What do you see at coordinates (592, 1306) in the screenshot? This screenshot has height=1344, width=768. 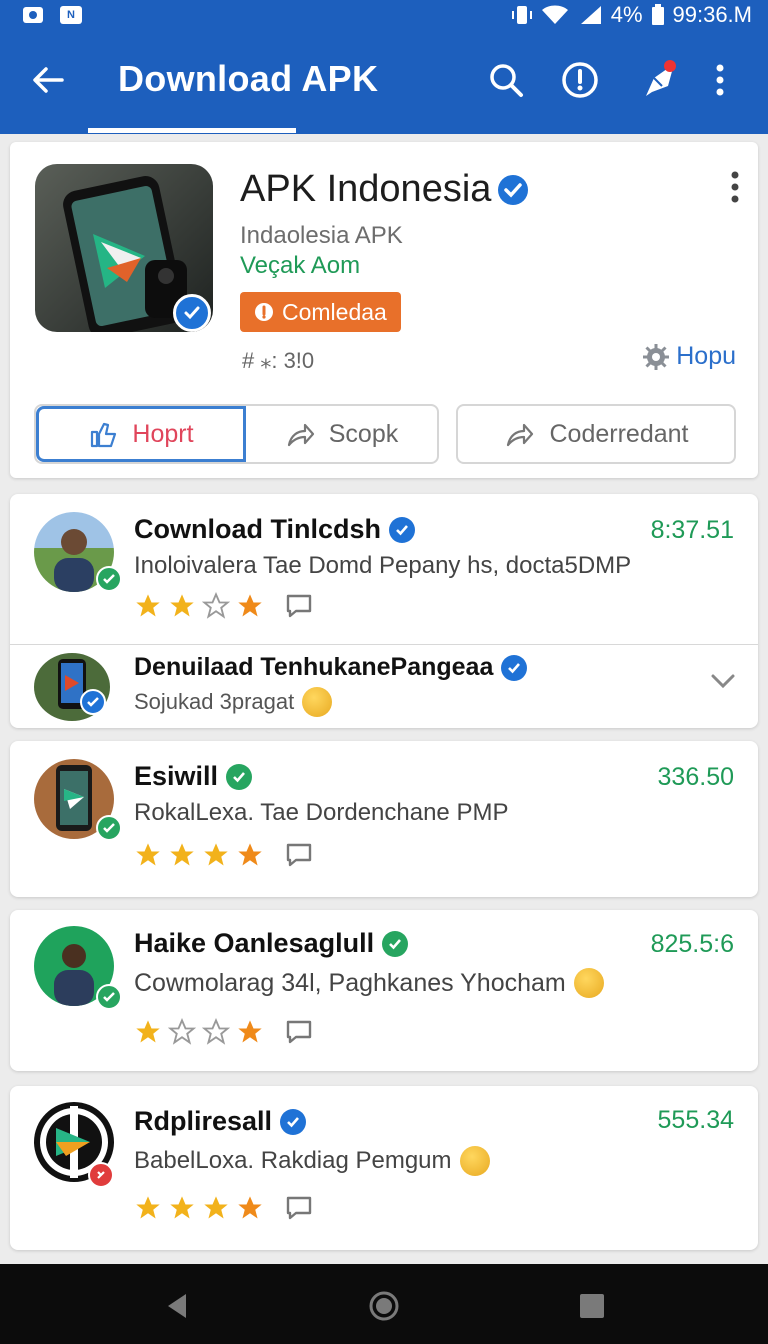 I see `nav-recents-icon` at bounding box center [592, 1306].